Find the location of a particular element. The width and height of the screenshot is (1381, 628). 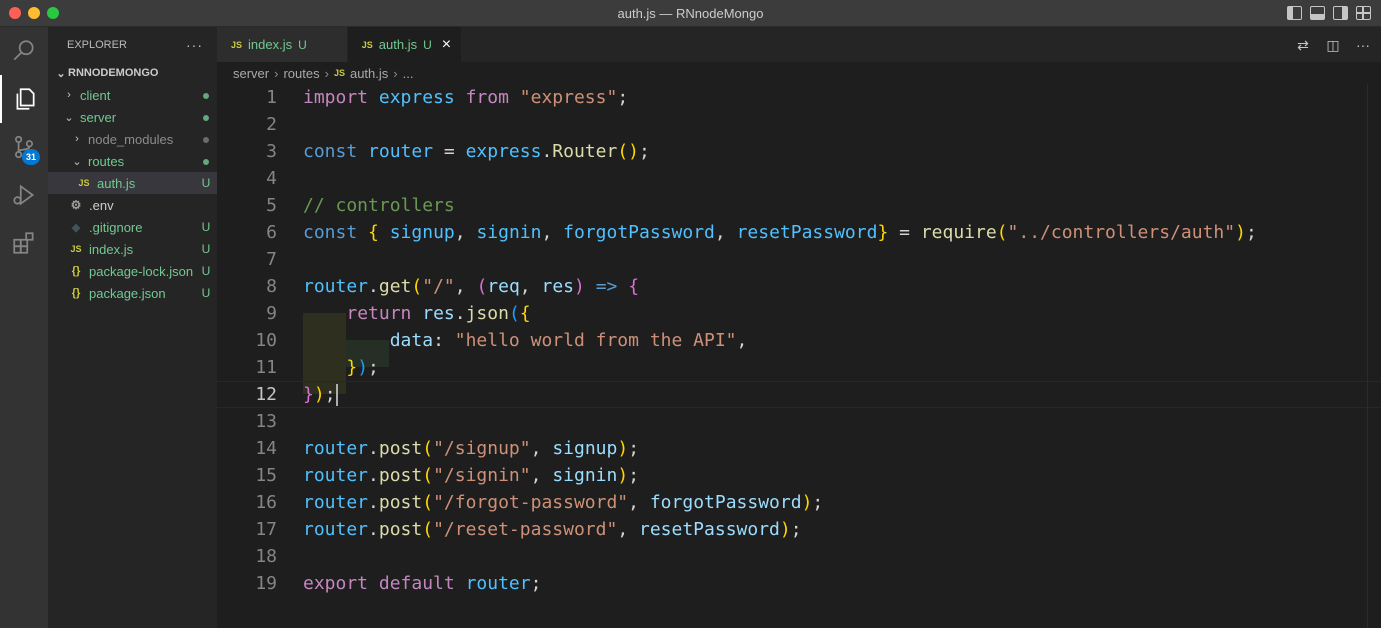

toggle-secondary-sidebar-icon is located at coordinates (1340, 13).